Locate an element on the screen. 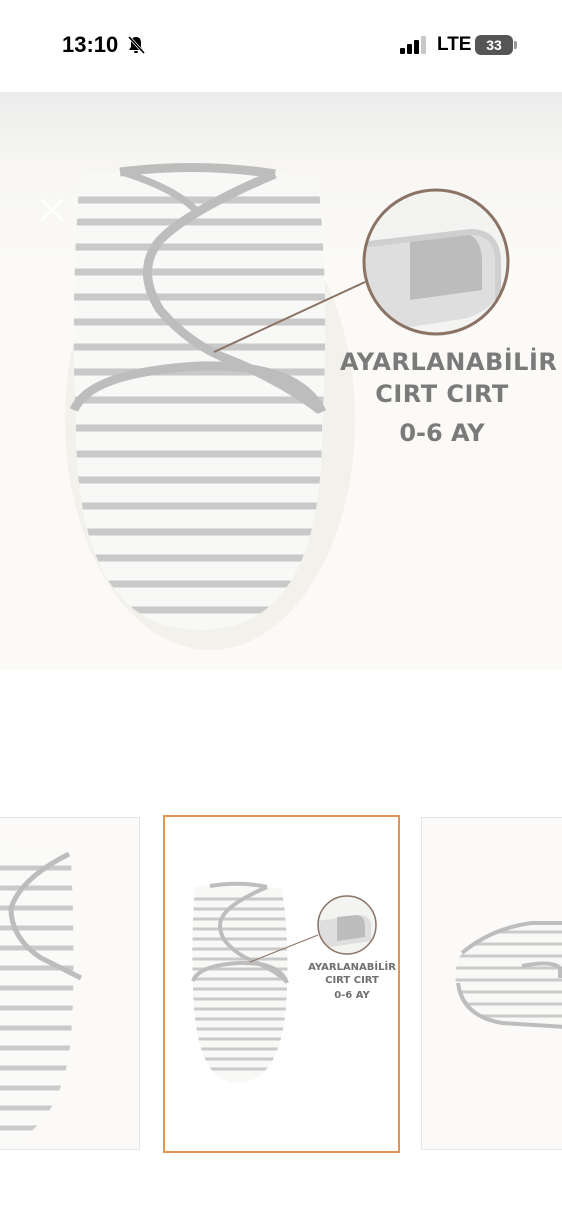  callout-age: 0-6 AY is located at coordinates (442, 433).